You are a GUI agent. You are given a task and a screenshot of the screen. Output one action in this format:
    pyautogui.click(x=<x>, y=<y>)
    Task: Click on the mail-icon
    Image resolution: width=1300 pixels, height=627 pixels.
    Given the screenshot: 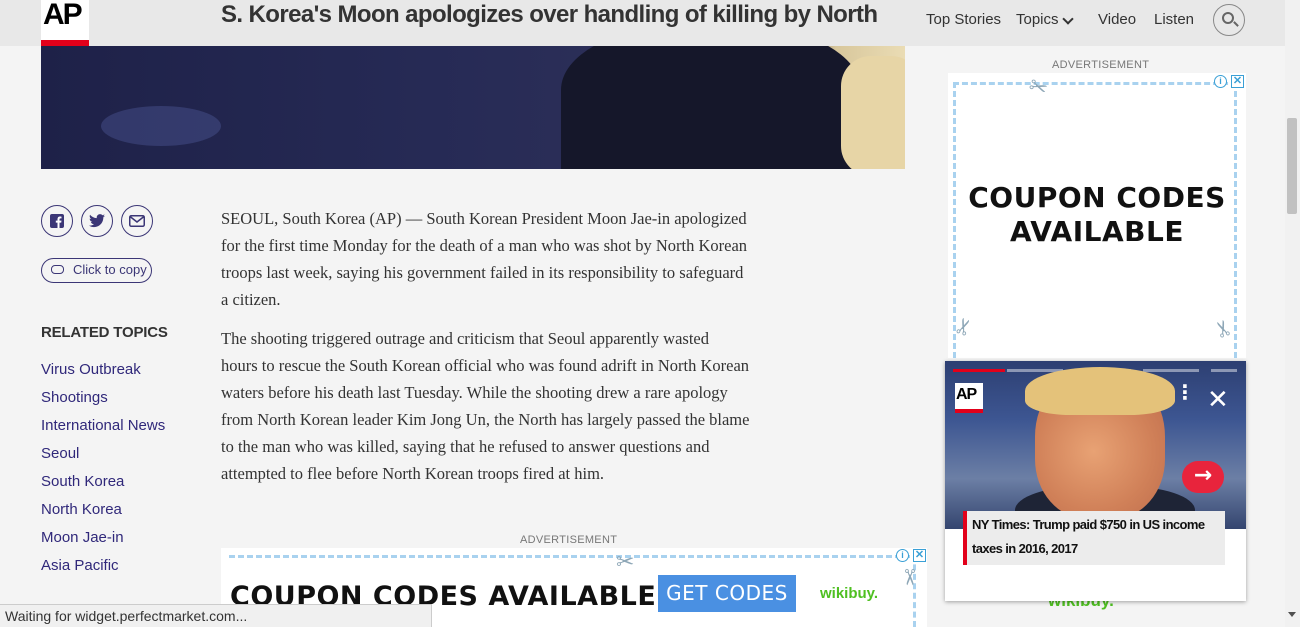 What is the action you would take?
    pyautogui.click(x=137, y=221)
    